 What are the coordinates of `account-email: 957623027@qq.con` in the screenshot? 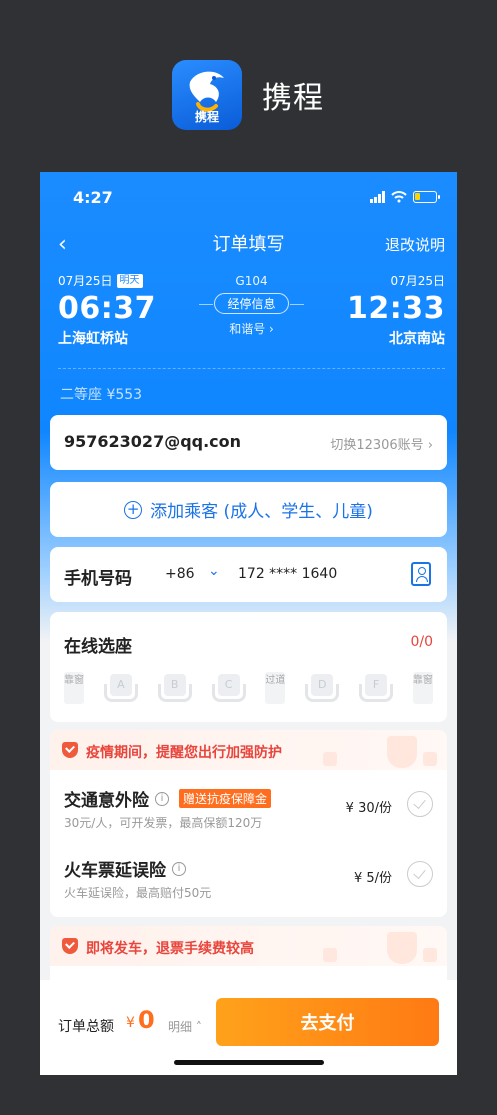 It's located at (153, 441).